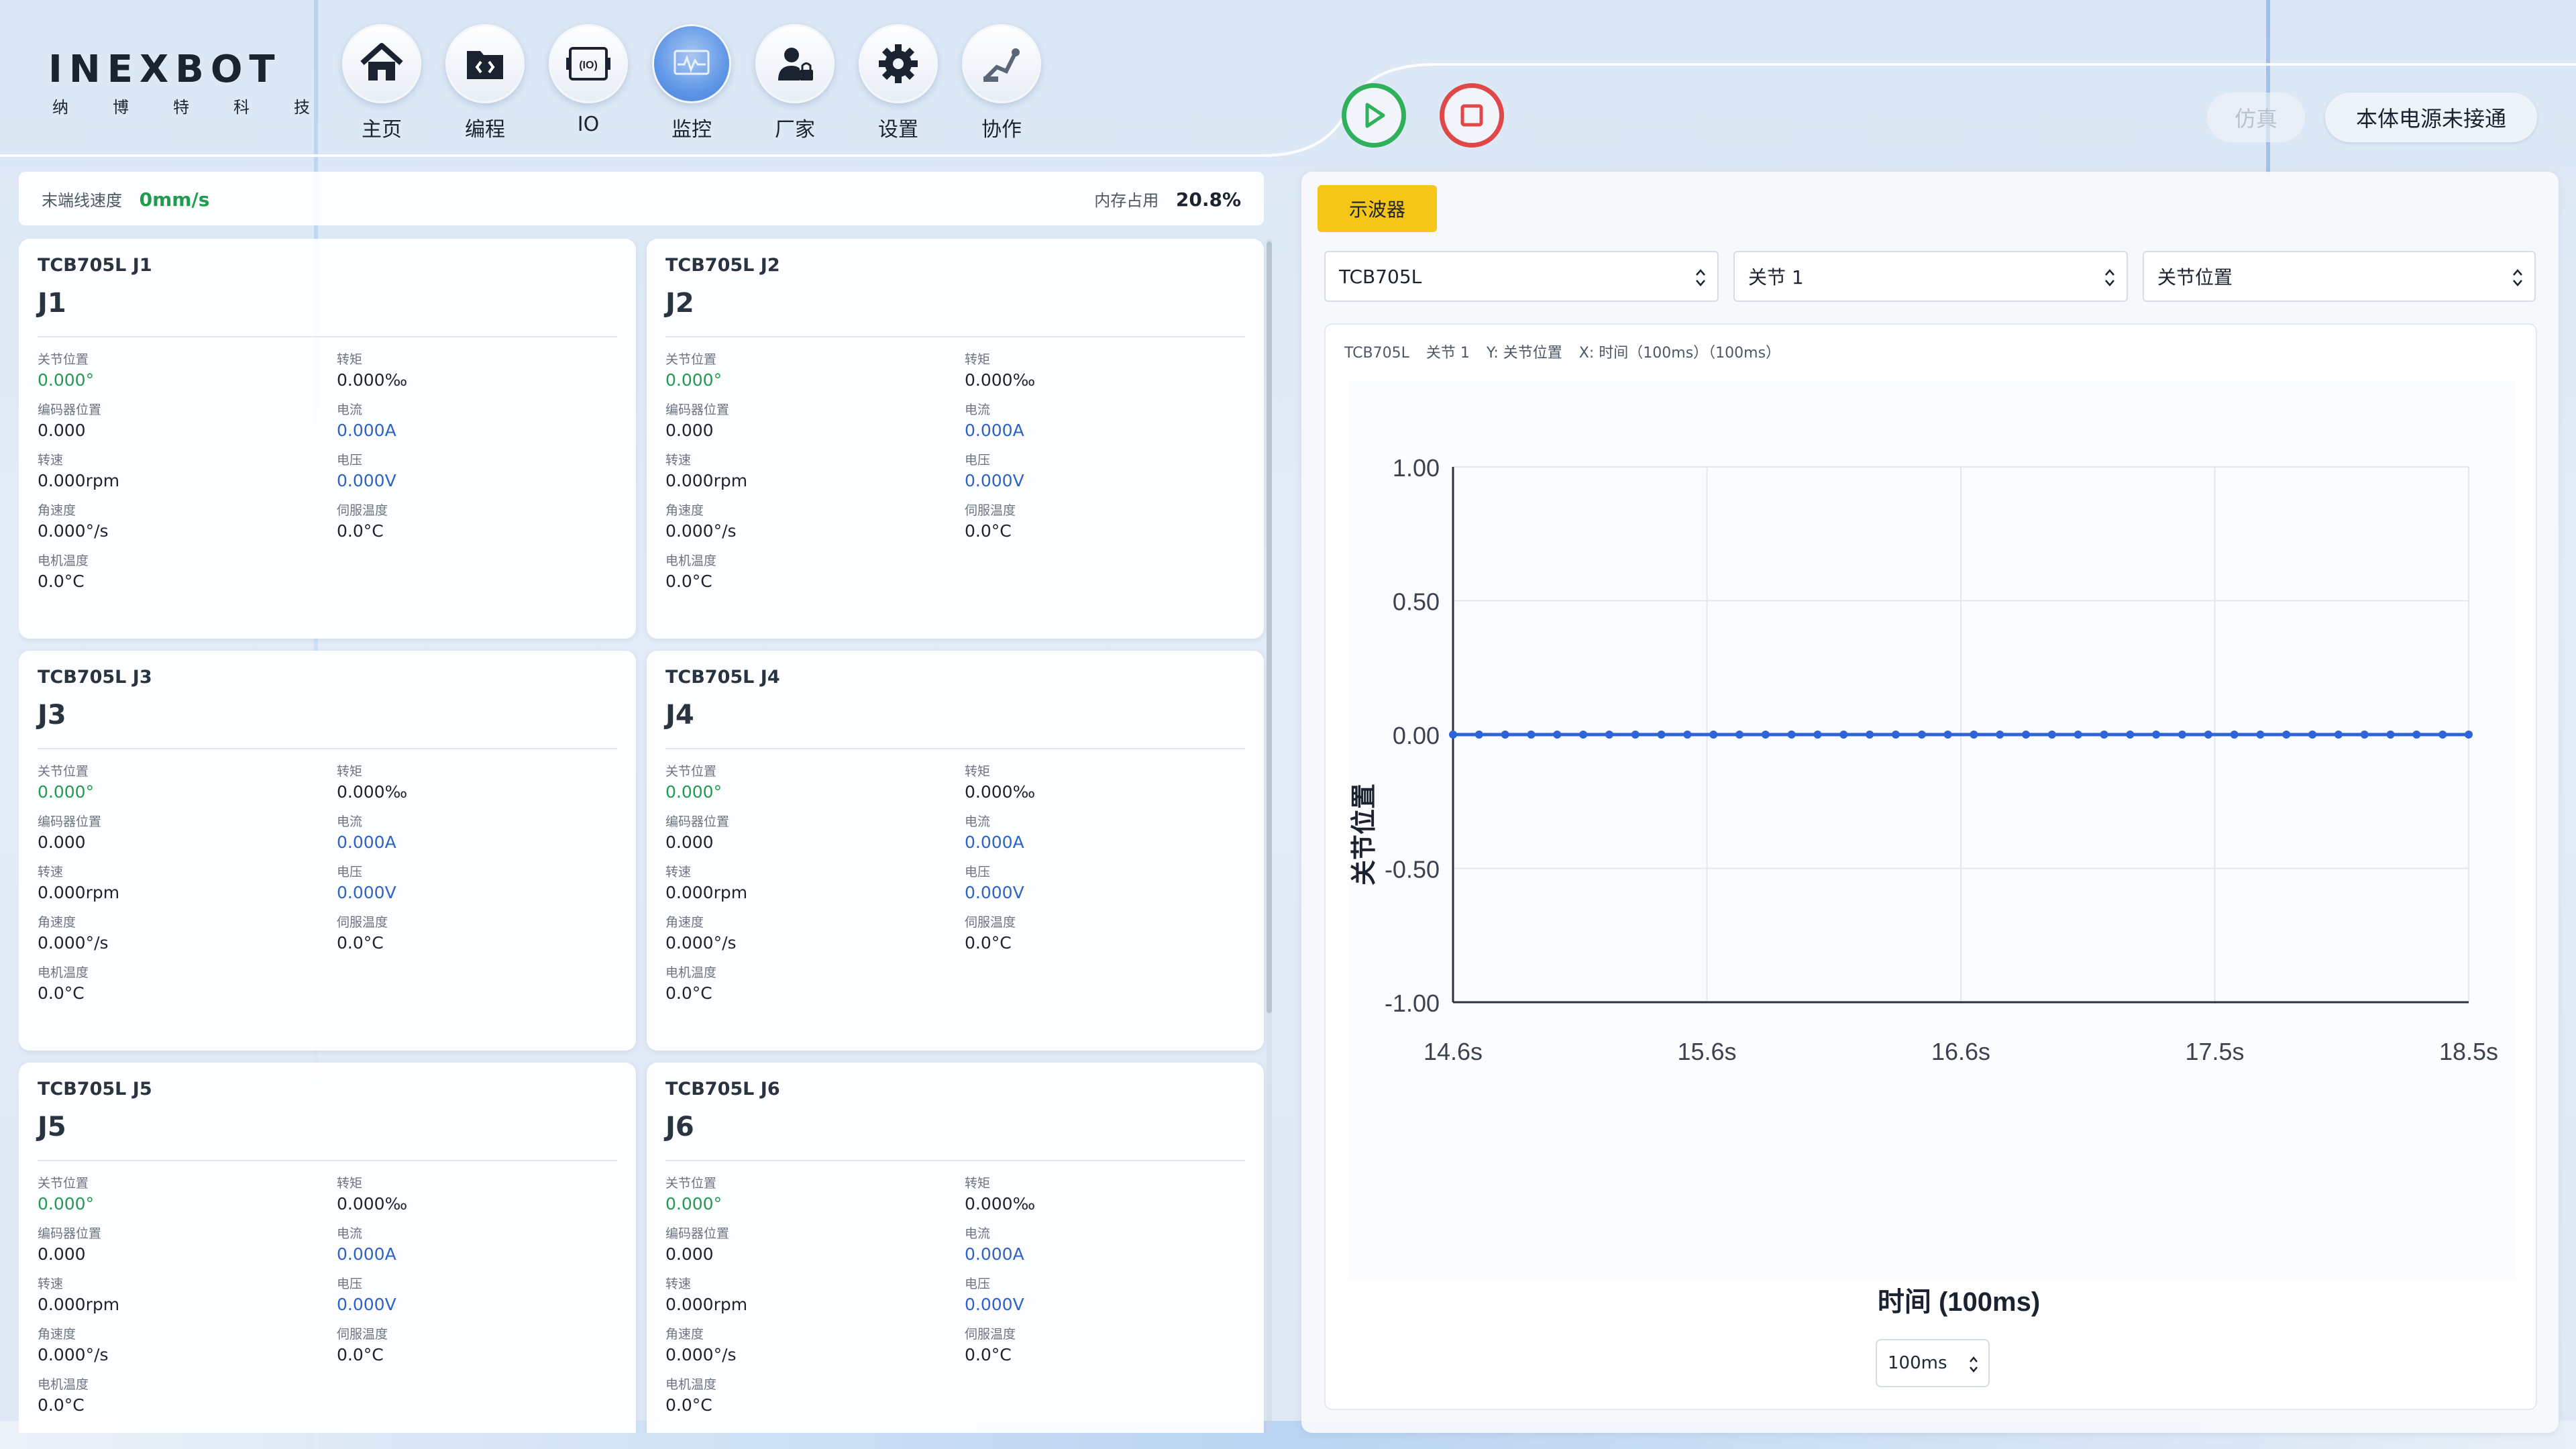  I want to click on nav-manufacturer: 厂家, so click(795, 83).